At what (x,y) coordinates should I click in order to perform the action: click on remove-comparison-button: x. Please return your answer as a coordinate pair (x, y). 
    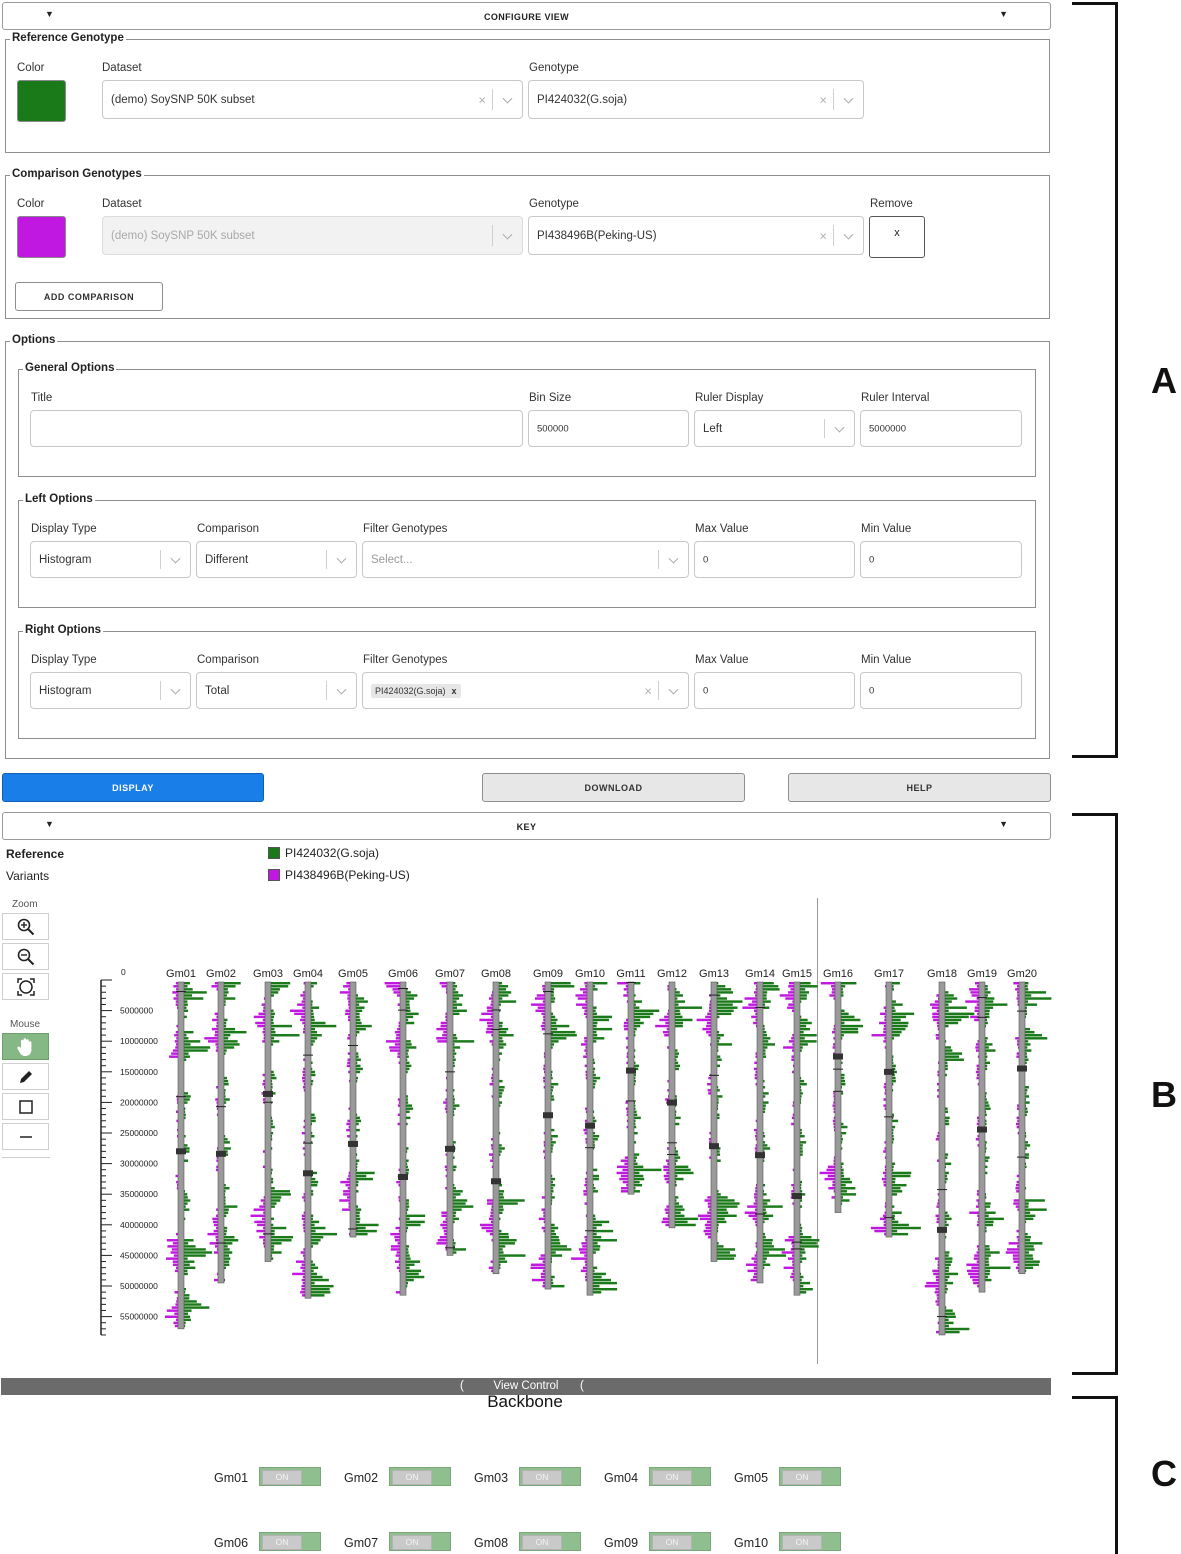
    Looking at the image, I should click on (897, 237).